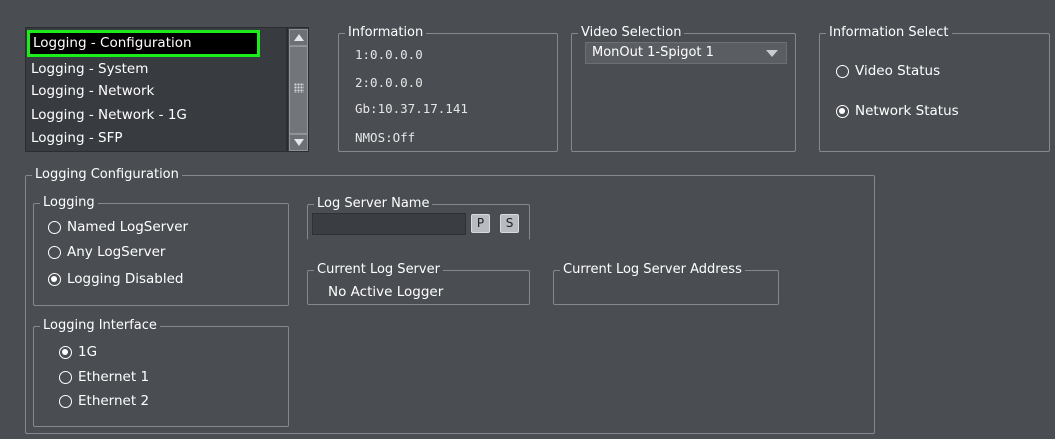  I want to click on list-item-logging-network: Logging - Network, so click(157, 91).